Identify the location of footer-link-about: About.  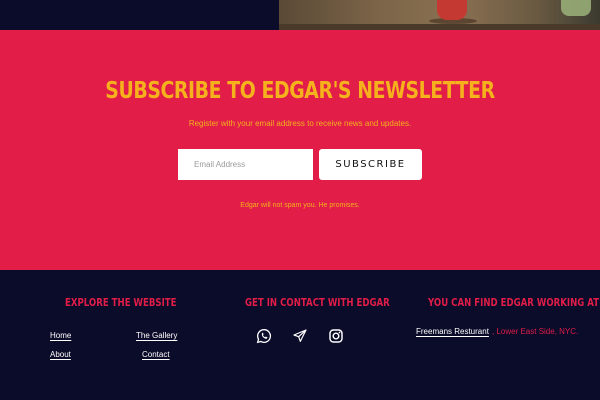
(60, 354).